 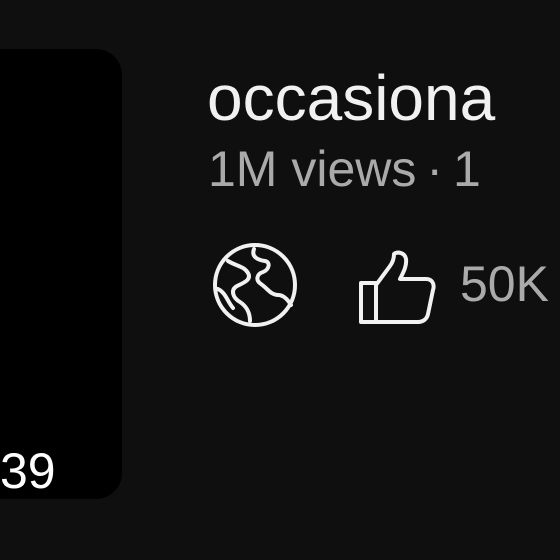 I want to click on video-title: occasiona, so click(x=351, y=98).